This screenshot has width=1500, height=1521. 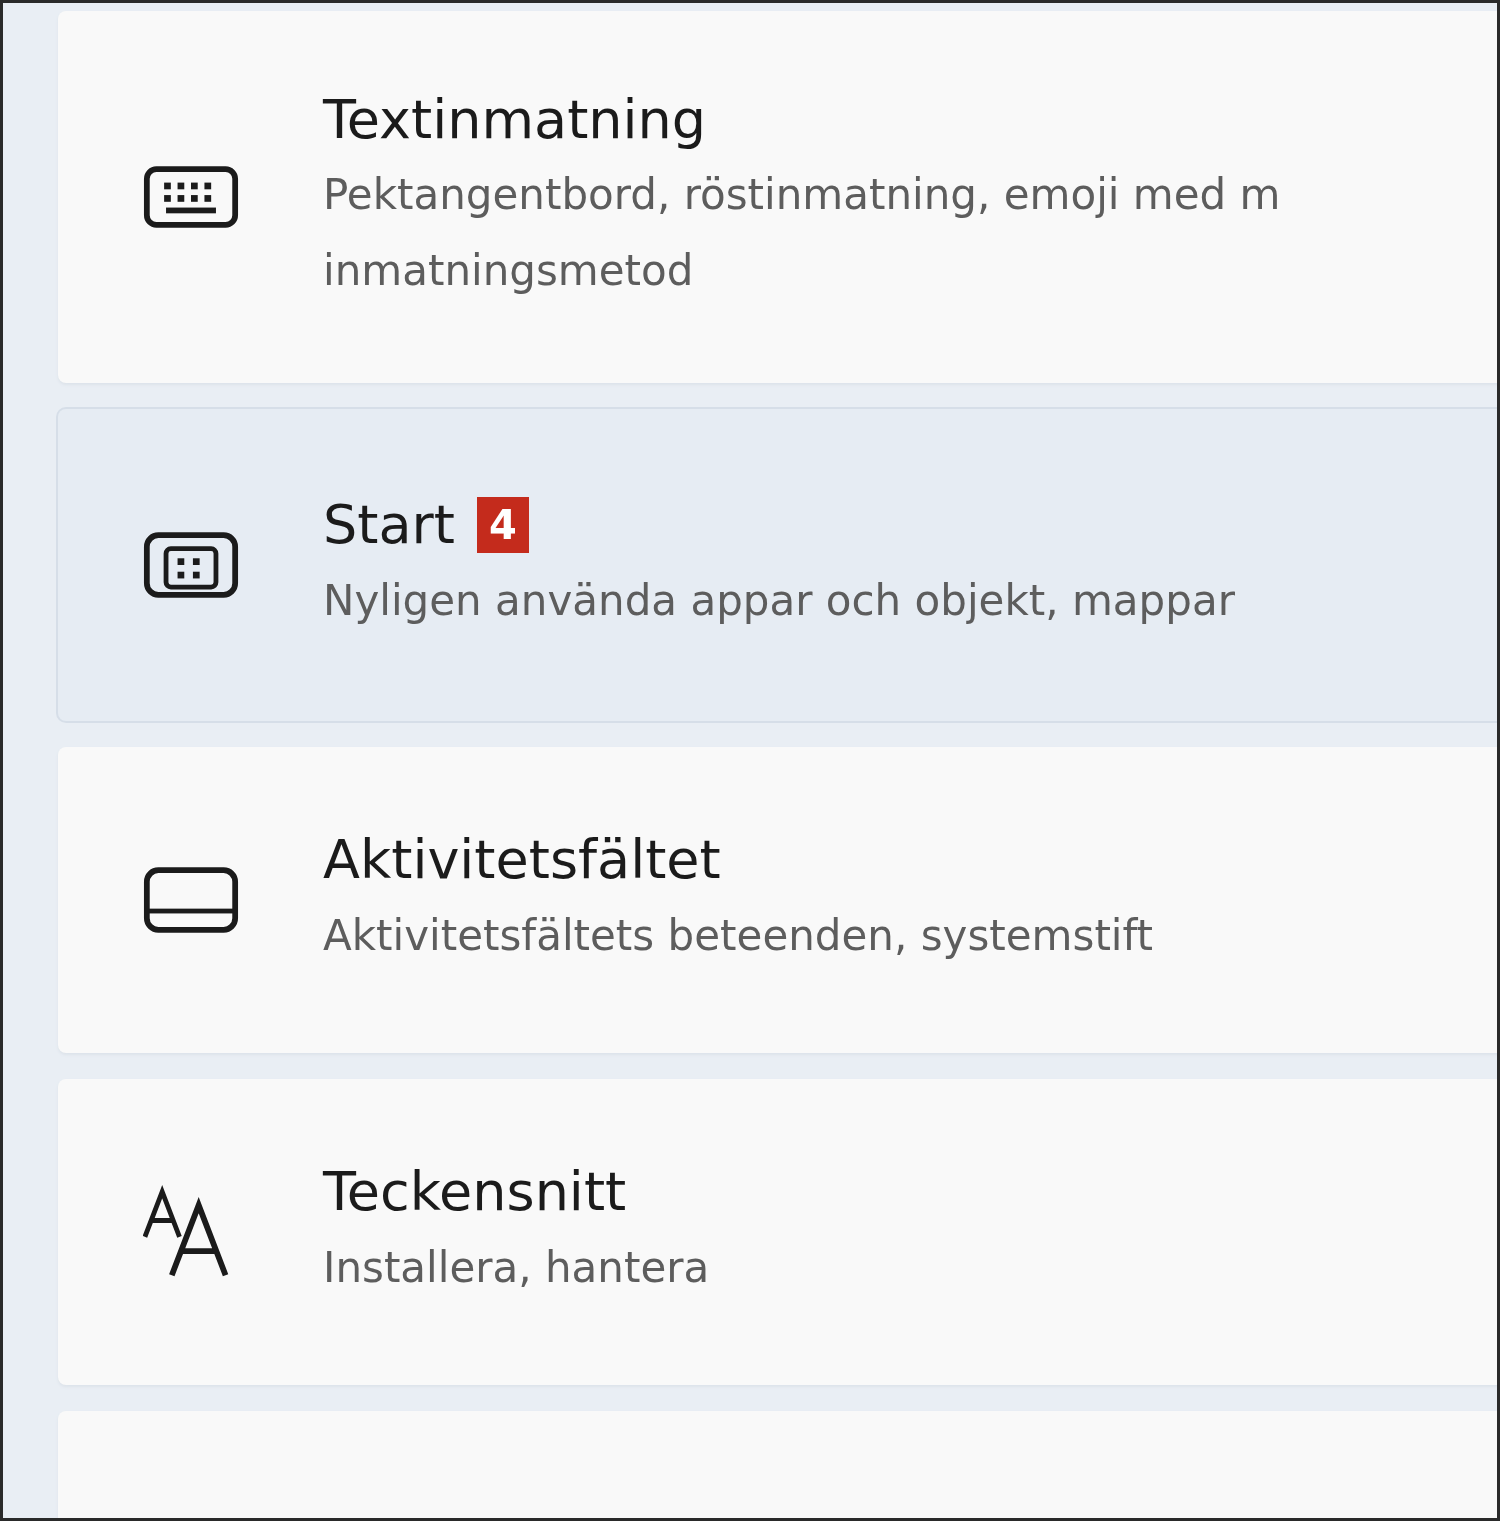 I want to click on taskbar-icon, so click(x=190, y=900).